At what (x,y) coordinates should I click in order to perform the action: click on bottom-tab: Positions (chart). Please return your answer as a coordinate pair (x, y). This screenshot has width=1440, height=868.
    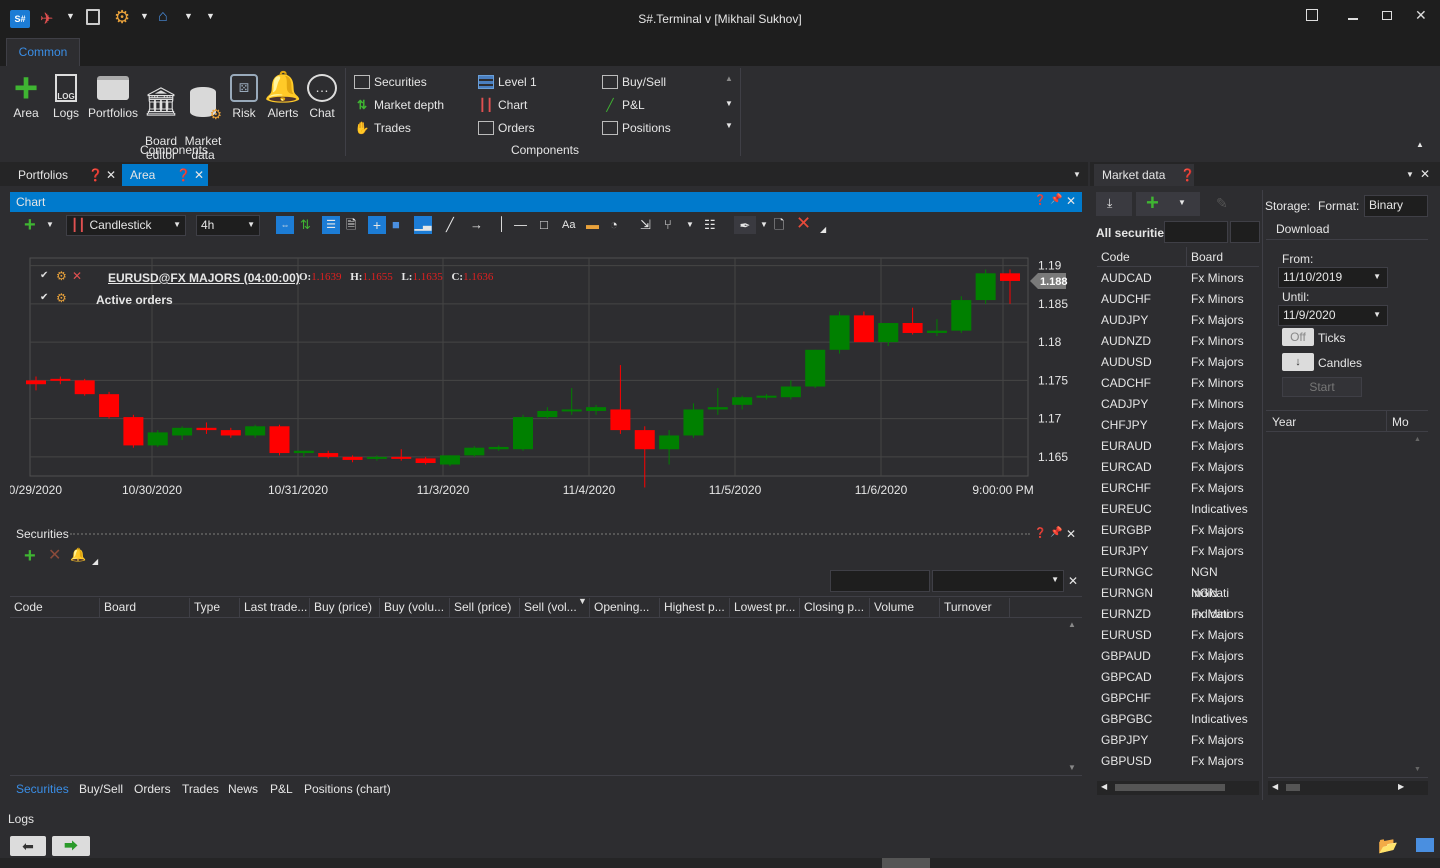
    Looking at the image, I should click on (347, 789).